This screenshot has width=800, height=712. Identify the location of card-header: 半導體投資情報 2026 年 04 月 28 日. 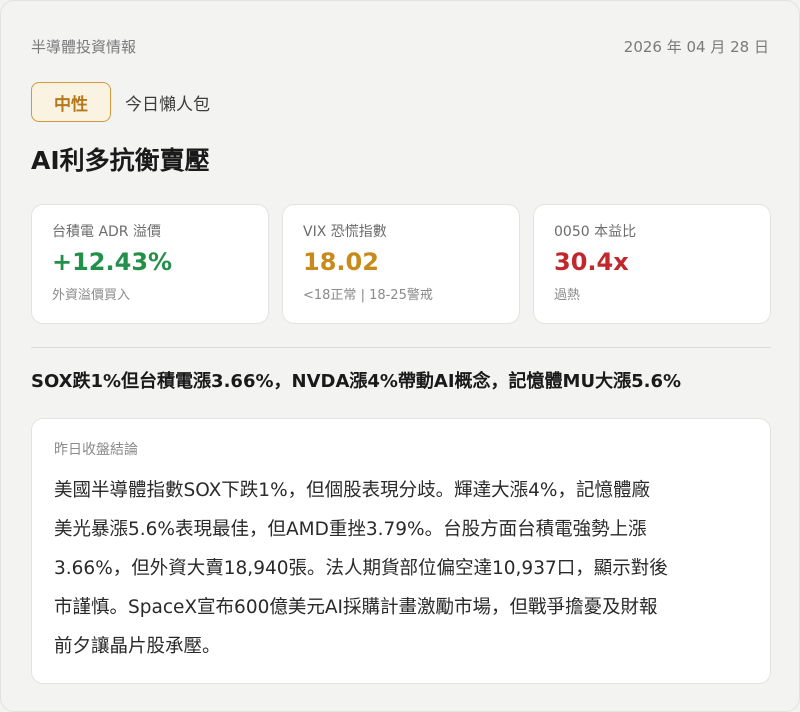
(400, 46).